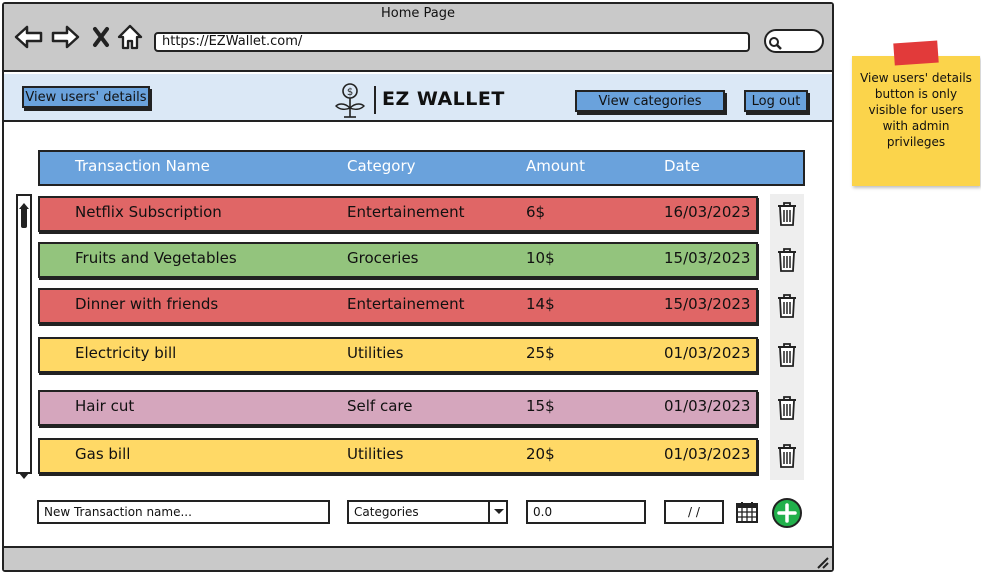  What do you see at coordinates (452, 42) in the screenshot?
I see `address-bar: https://EZWallet.com/` at bounding box center [452, 42].